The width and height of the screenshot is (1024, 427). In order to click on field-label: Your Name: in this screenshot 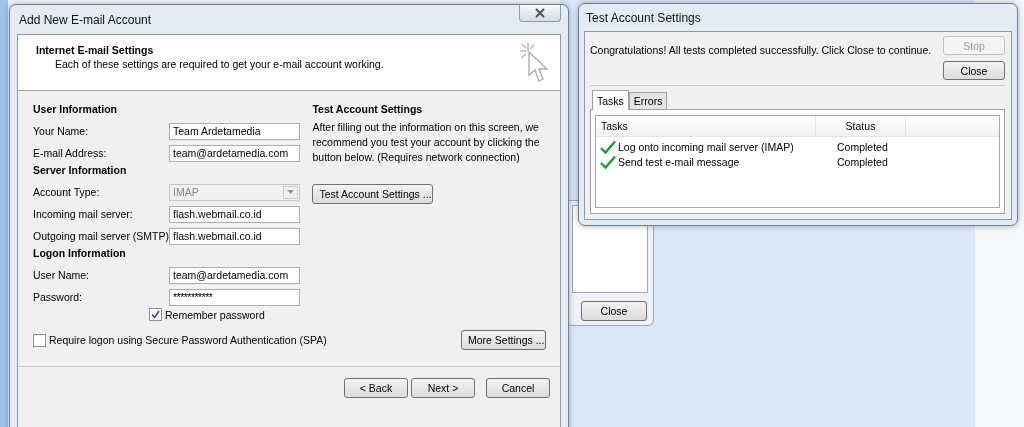, I will do `click(61, 131)`.